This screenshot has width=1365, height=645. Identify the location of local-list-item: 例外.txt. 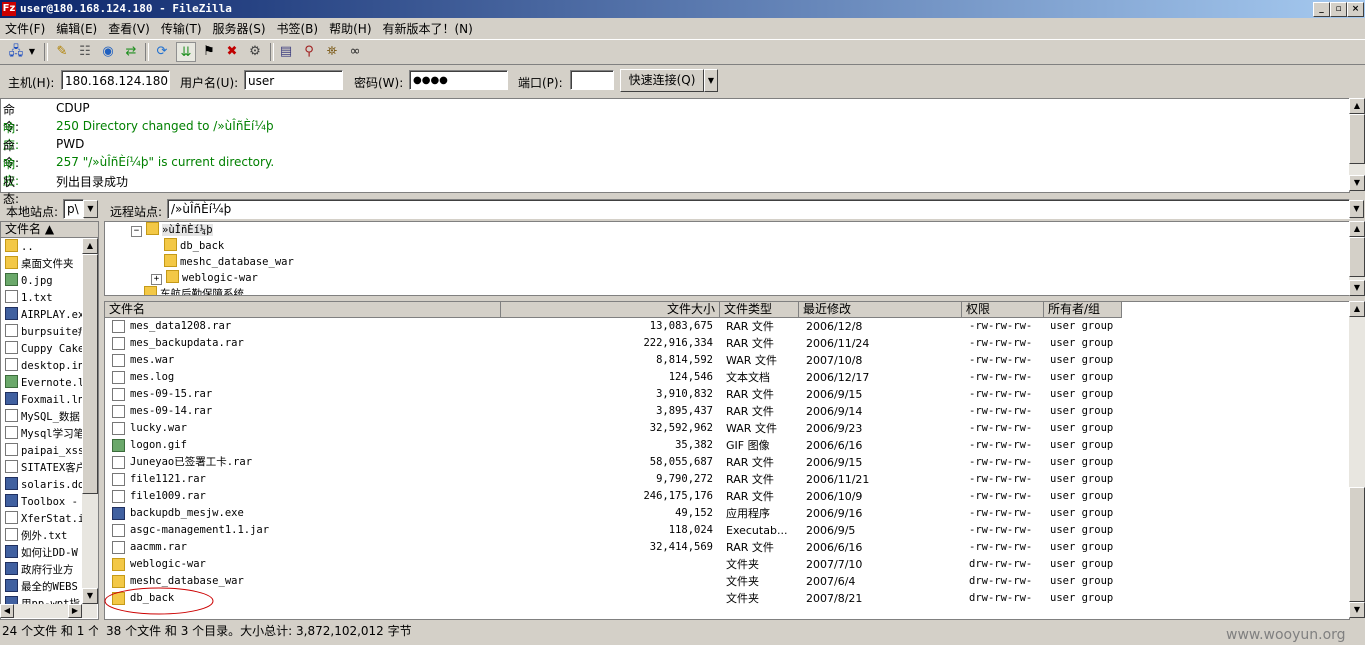
(36, 536).